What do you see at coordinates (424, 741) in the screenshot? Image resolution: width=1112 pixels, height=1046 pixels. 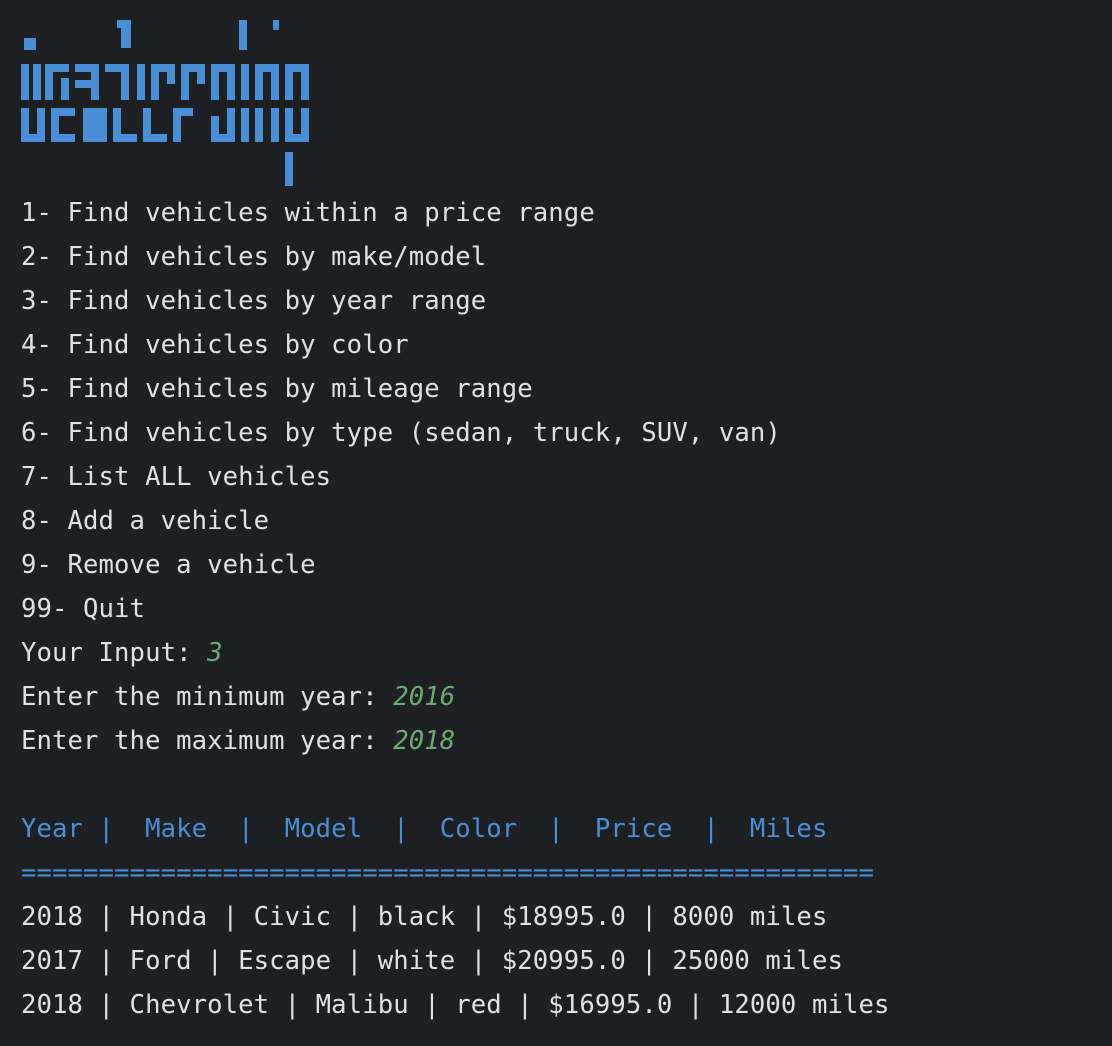 I see `max-year-value: 2018` at bounding box center [424, 741].